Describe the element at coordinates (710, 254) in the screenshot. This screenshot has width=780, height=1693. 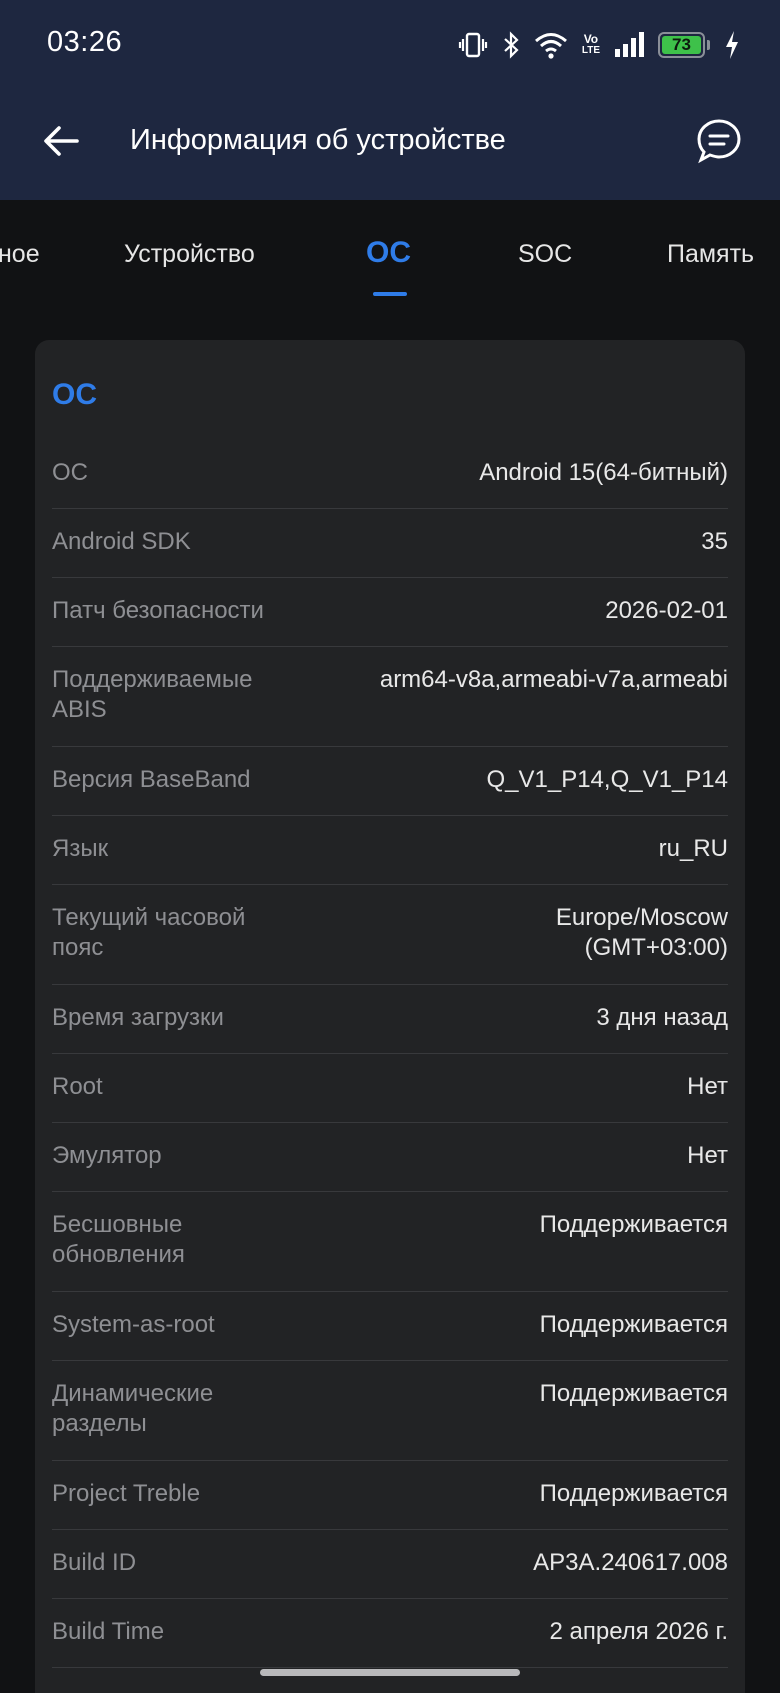
I see `tab-memory: Память` at that location.